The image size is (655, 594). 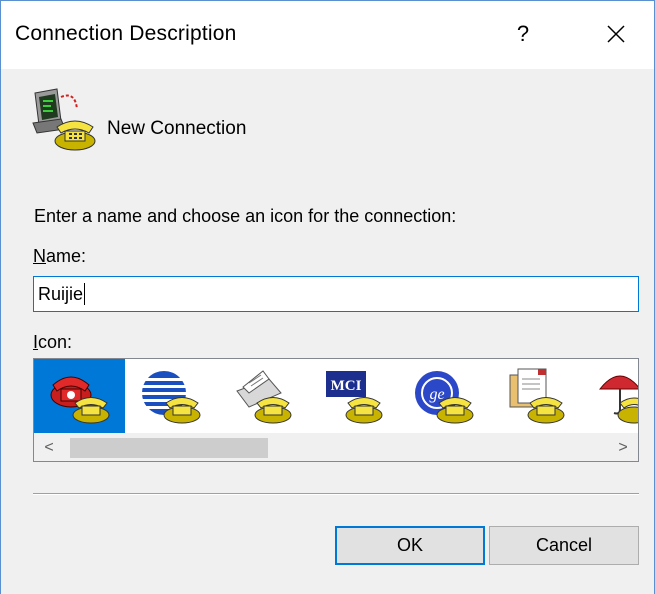 I want to click on icon-label: Icon:, so click(x=52, y=342).